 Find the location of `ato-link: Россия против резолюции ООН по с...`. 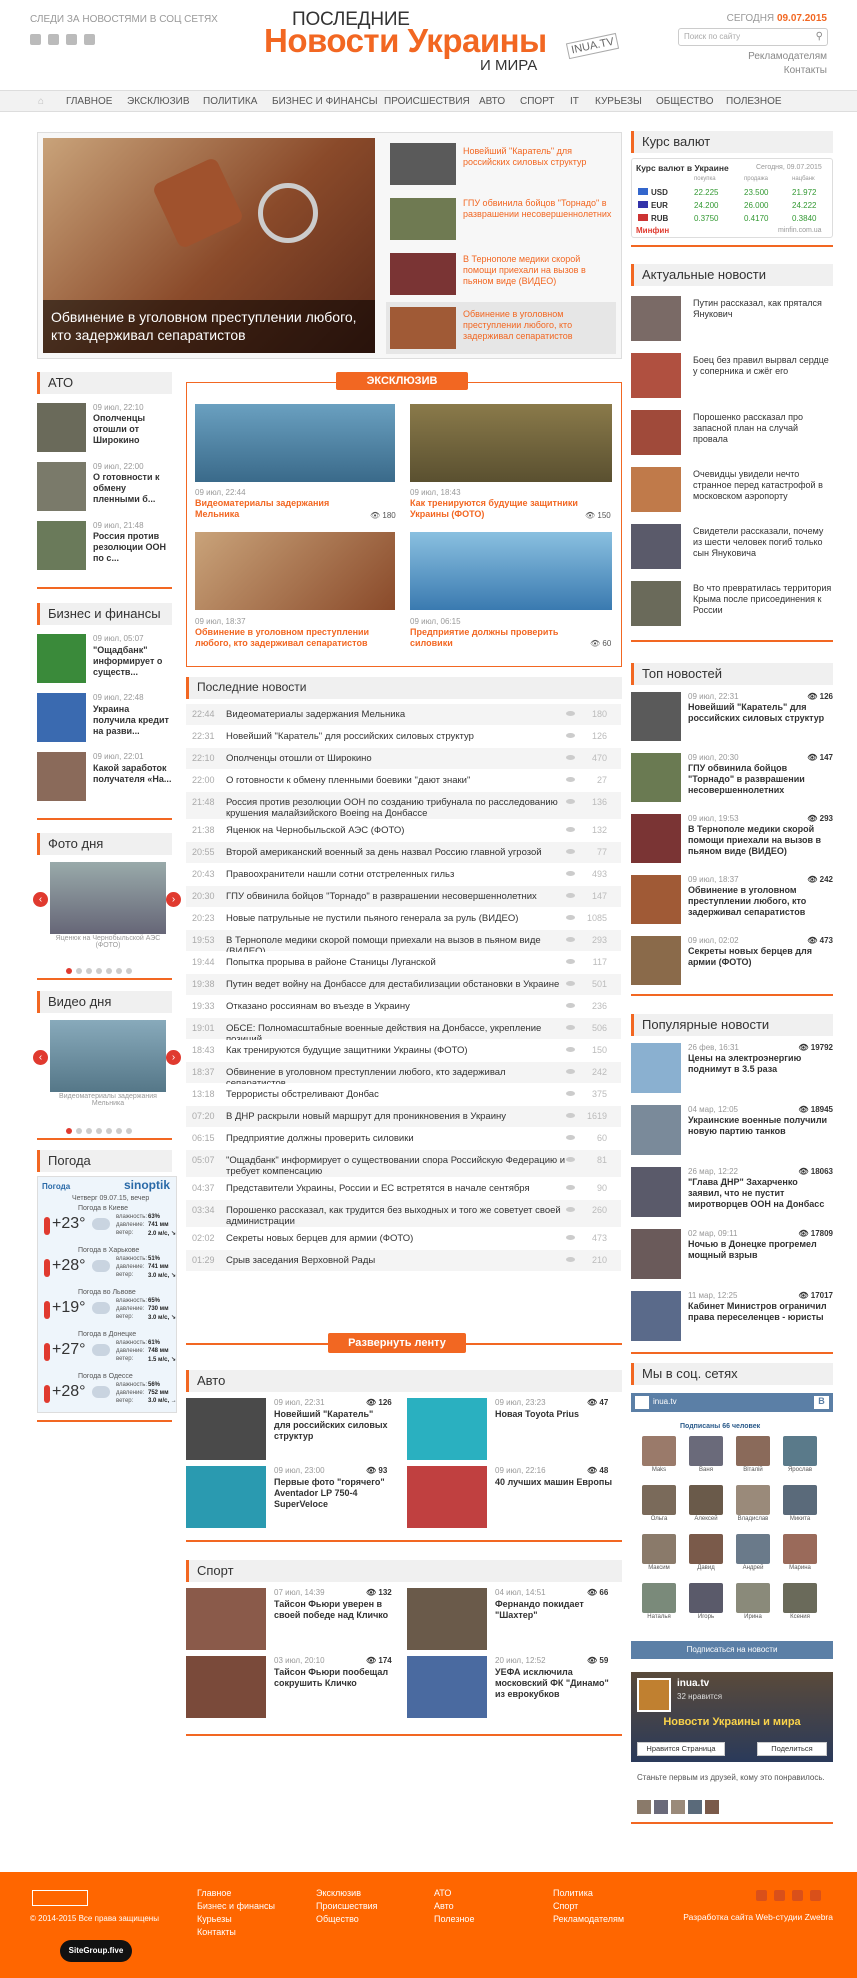

ato-link: Россия против резолюции ООН по с... is located at coordinates (133, 547).